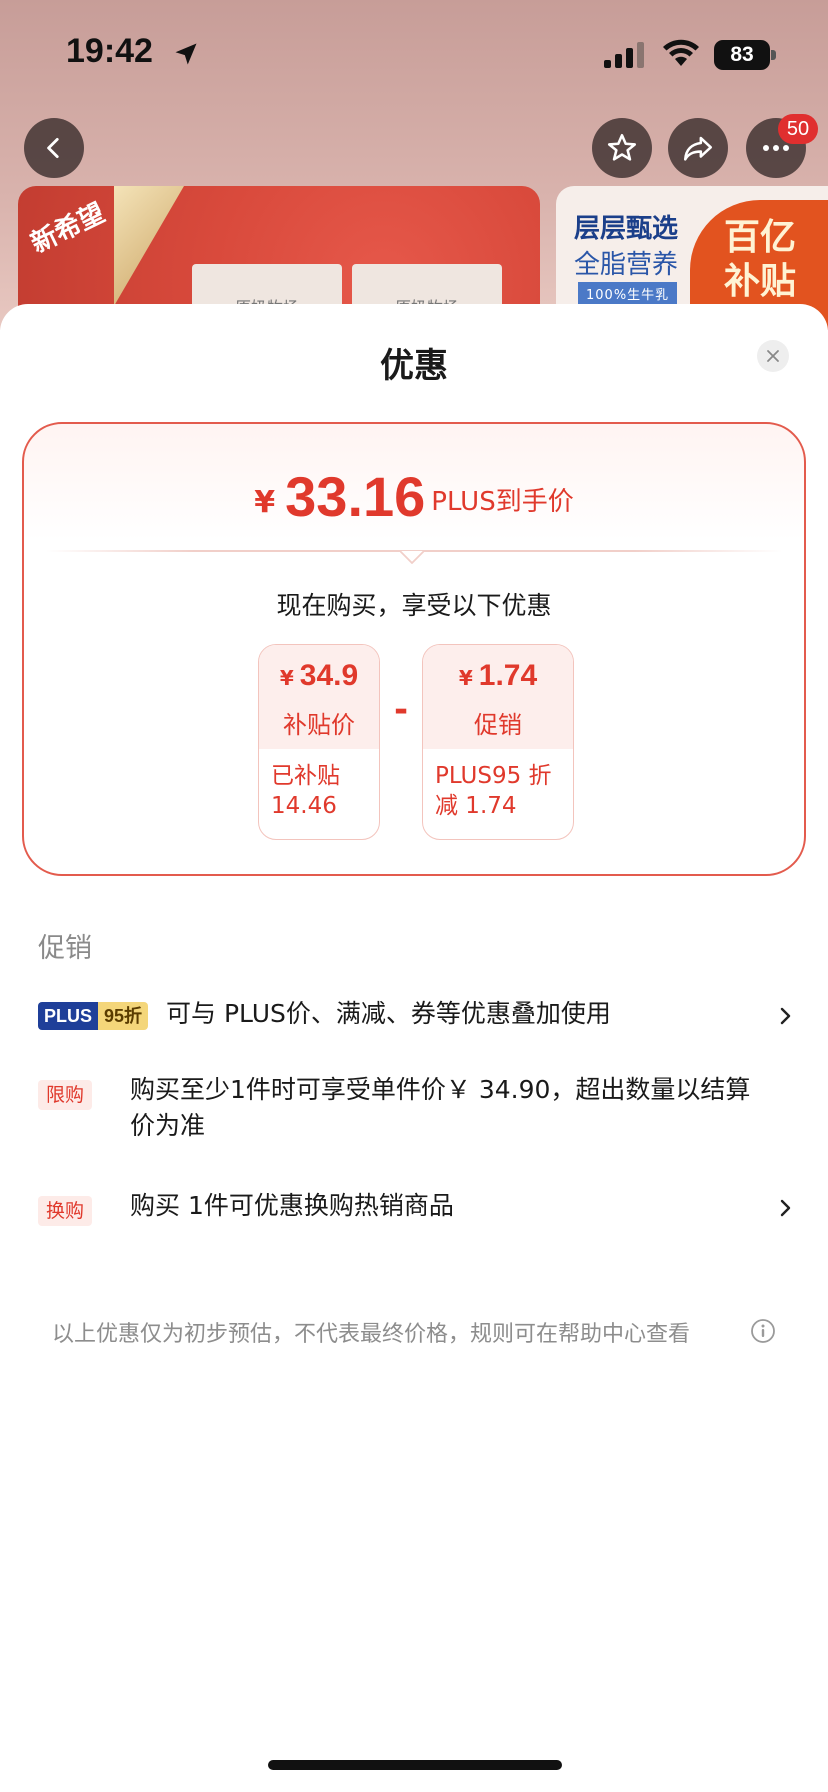 Image resolution: width=828 pixels, height=1792 pixels. Describe the element at coordinates (502, 502) in the screenshot. I see `final-price-label: PLUS到手价` at that location.